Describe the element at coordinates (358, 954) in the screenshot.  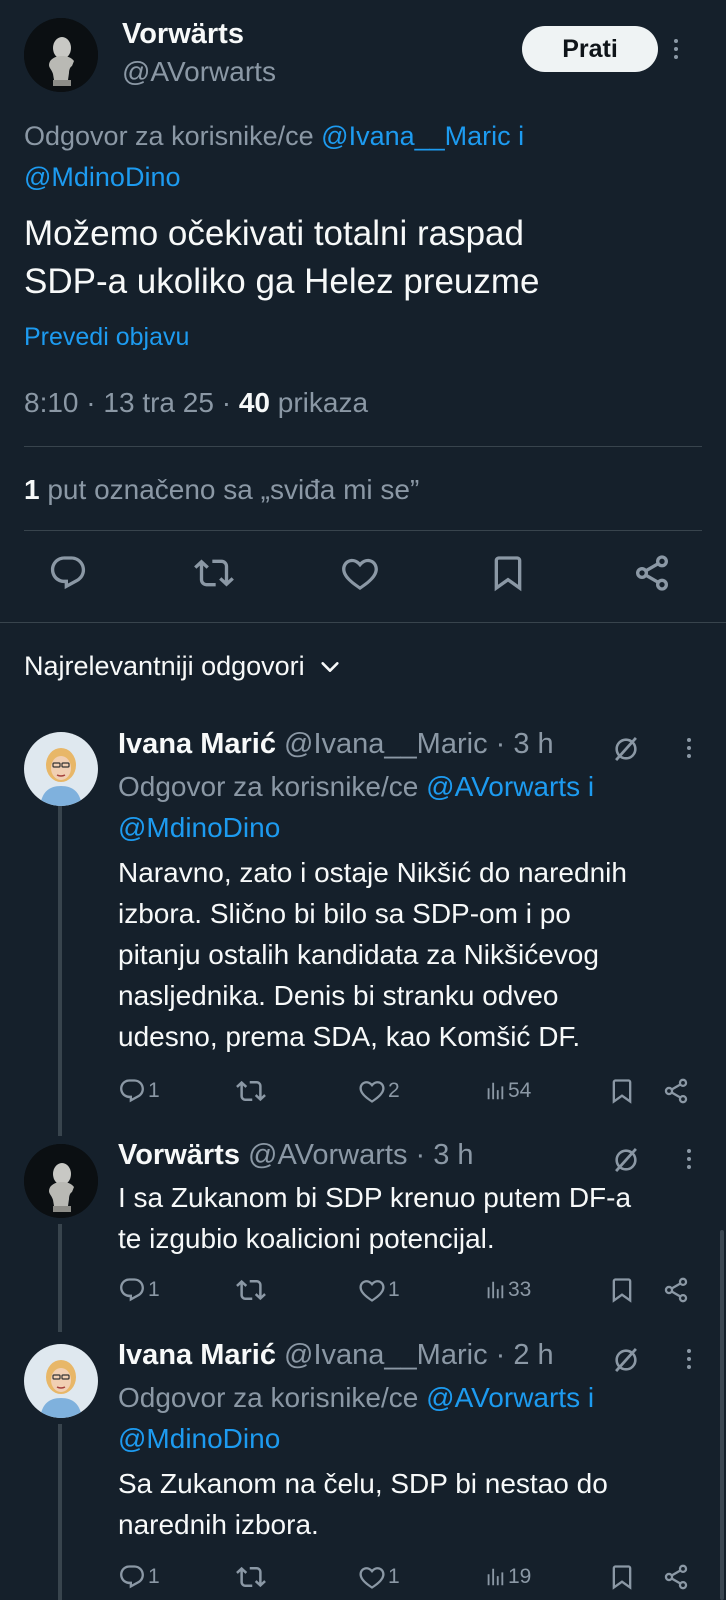
I see `reply-text-line: pitanju ostalih kandidata za Nikšićevog` at that location.